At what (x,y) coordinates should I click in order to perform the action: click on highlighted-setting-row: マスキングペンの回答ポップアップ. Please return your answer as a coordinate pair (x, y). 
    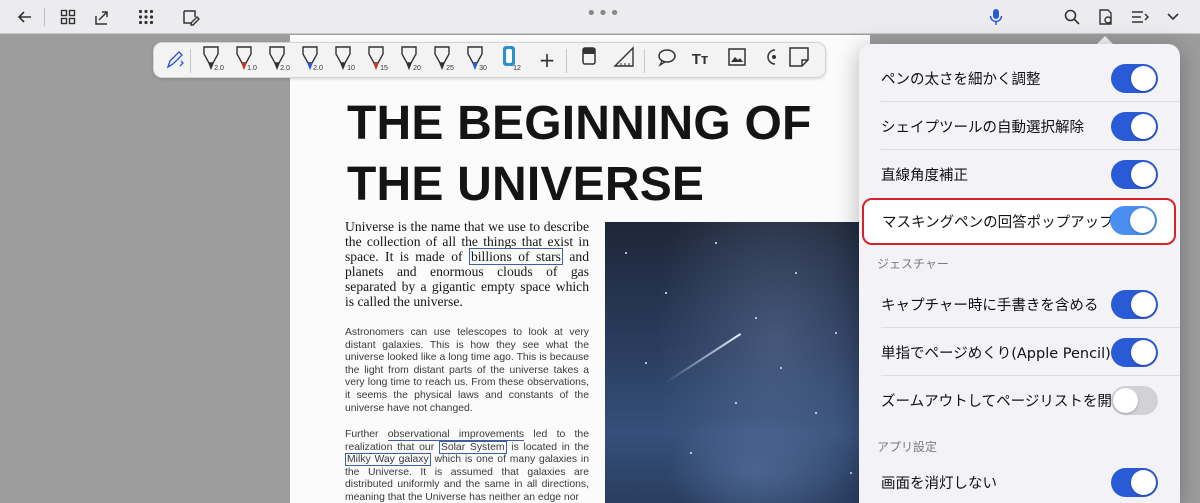
    Looking at the image, I should click on (1019, 221).